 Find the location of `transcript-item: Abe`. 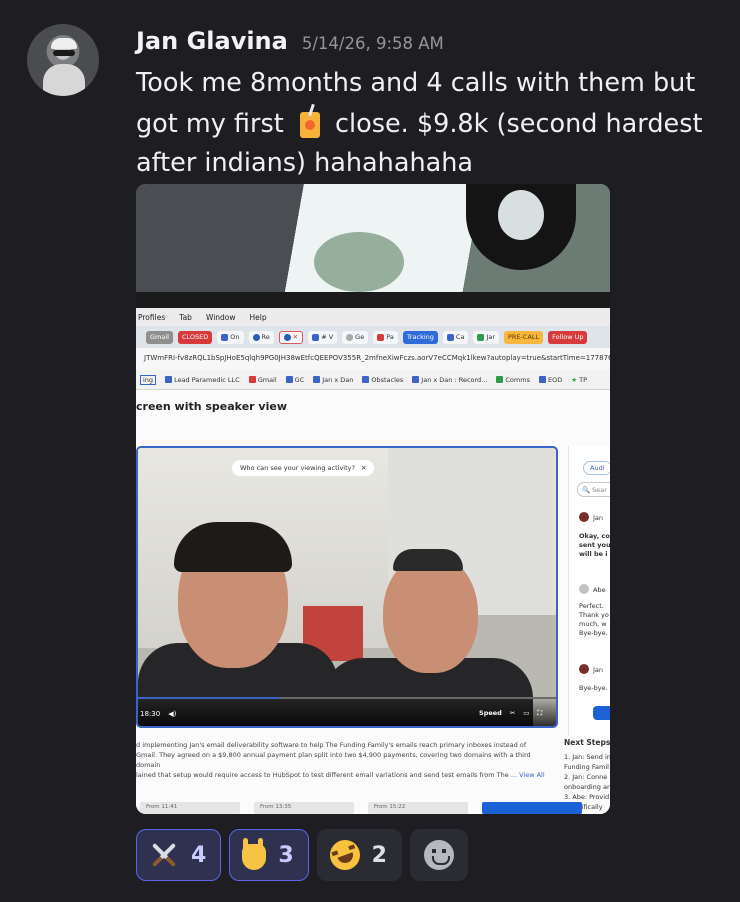

transcript-item: Abe is located at coordinates (594, 589).